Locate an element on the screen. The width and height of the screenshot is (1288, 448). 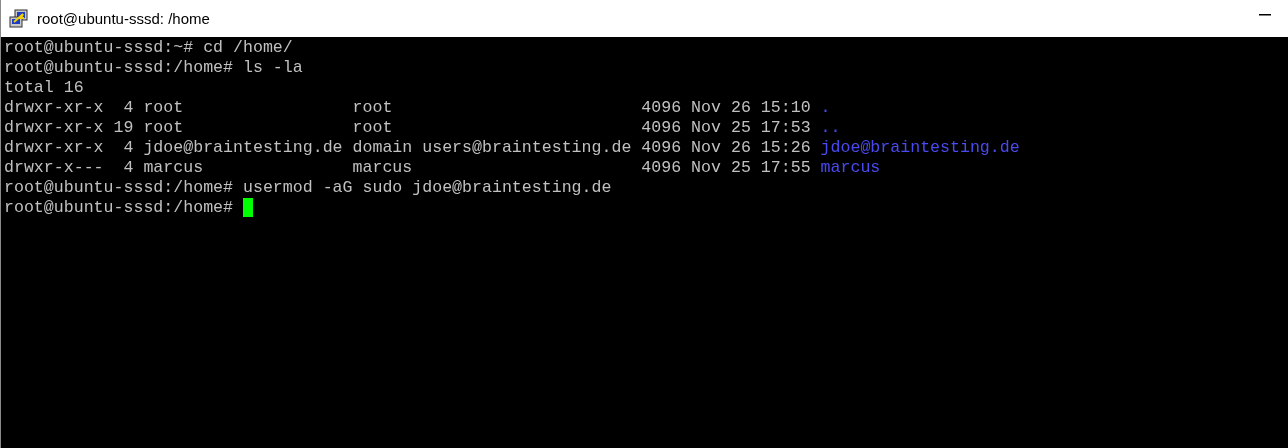
directory-name: . is located at coordinates (825, 108).